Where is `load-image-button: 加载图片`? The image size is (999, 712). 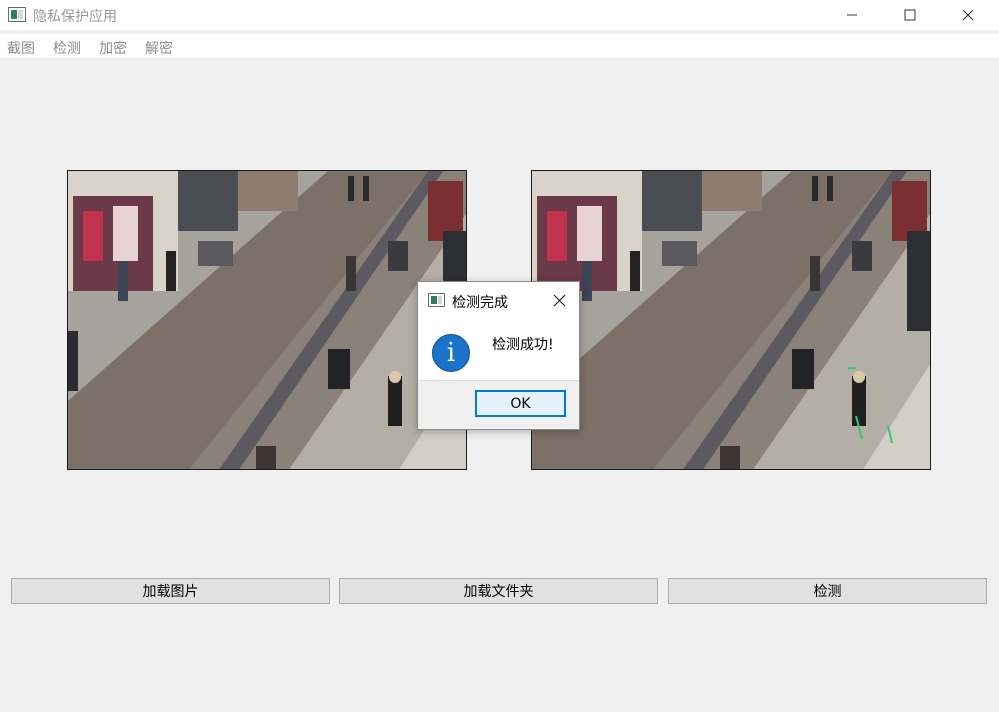 load-image-button: 加载图片 is located at coordinates (170, 591).